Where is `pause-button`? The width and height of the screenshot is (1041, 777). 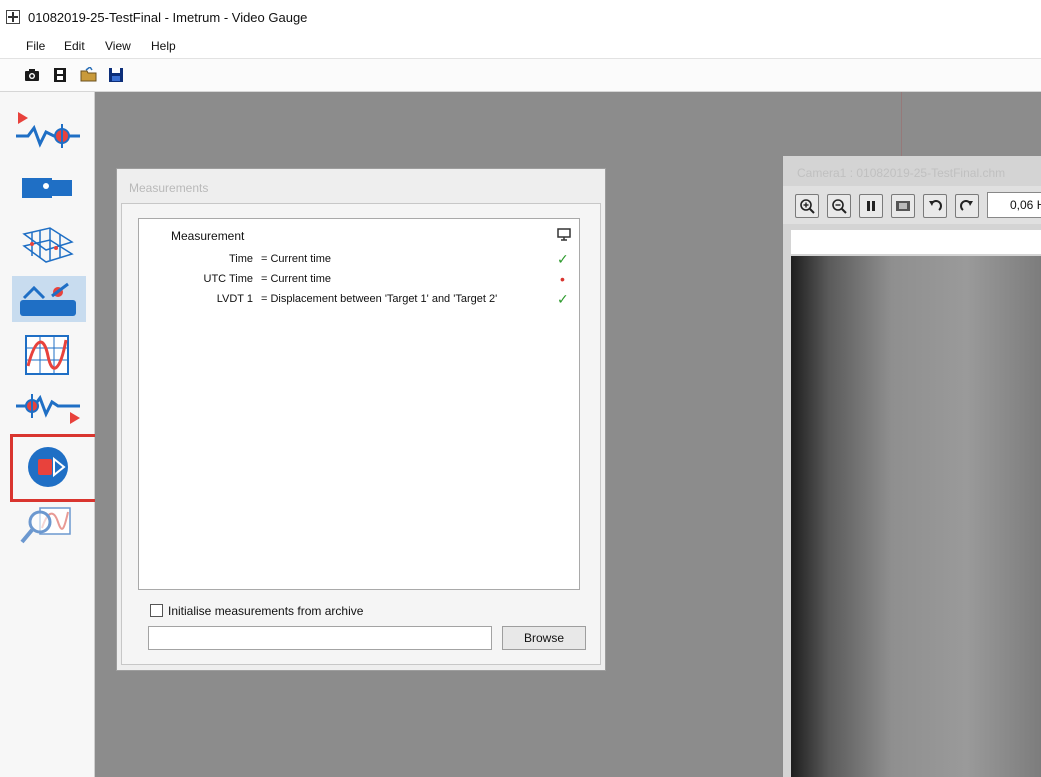
pause-button is located at coordinates (871, 206).